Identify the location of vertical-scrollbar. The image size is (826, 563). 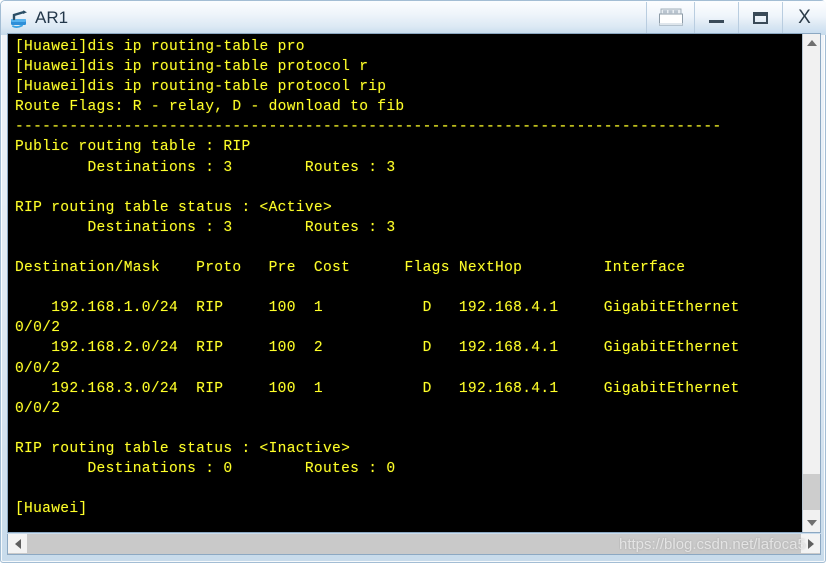
(811, 283).